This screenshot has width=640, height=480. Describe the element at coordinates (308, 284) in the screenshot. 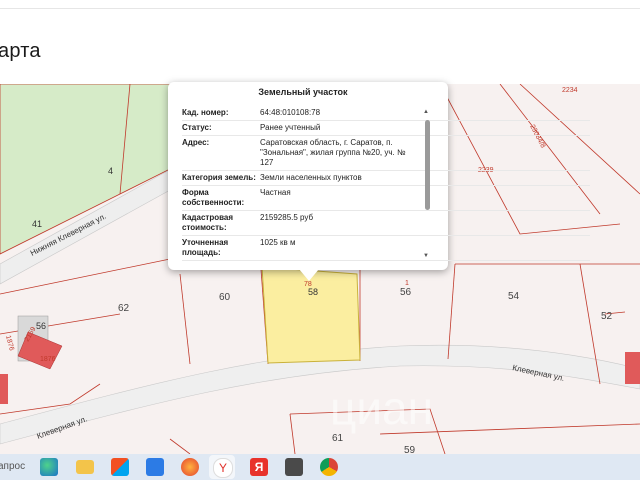

I see `cadastral-number-label: 78` at that location.